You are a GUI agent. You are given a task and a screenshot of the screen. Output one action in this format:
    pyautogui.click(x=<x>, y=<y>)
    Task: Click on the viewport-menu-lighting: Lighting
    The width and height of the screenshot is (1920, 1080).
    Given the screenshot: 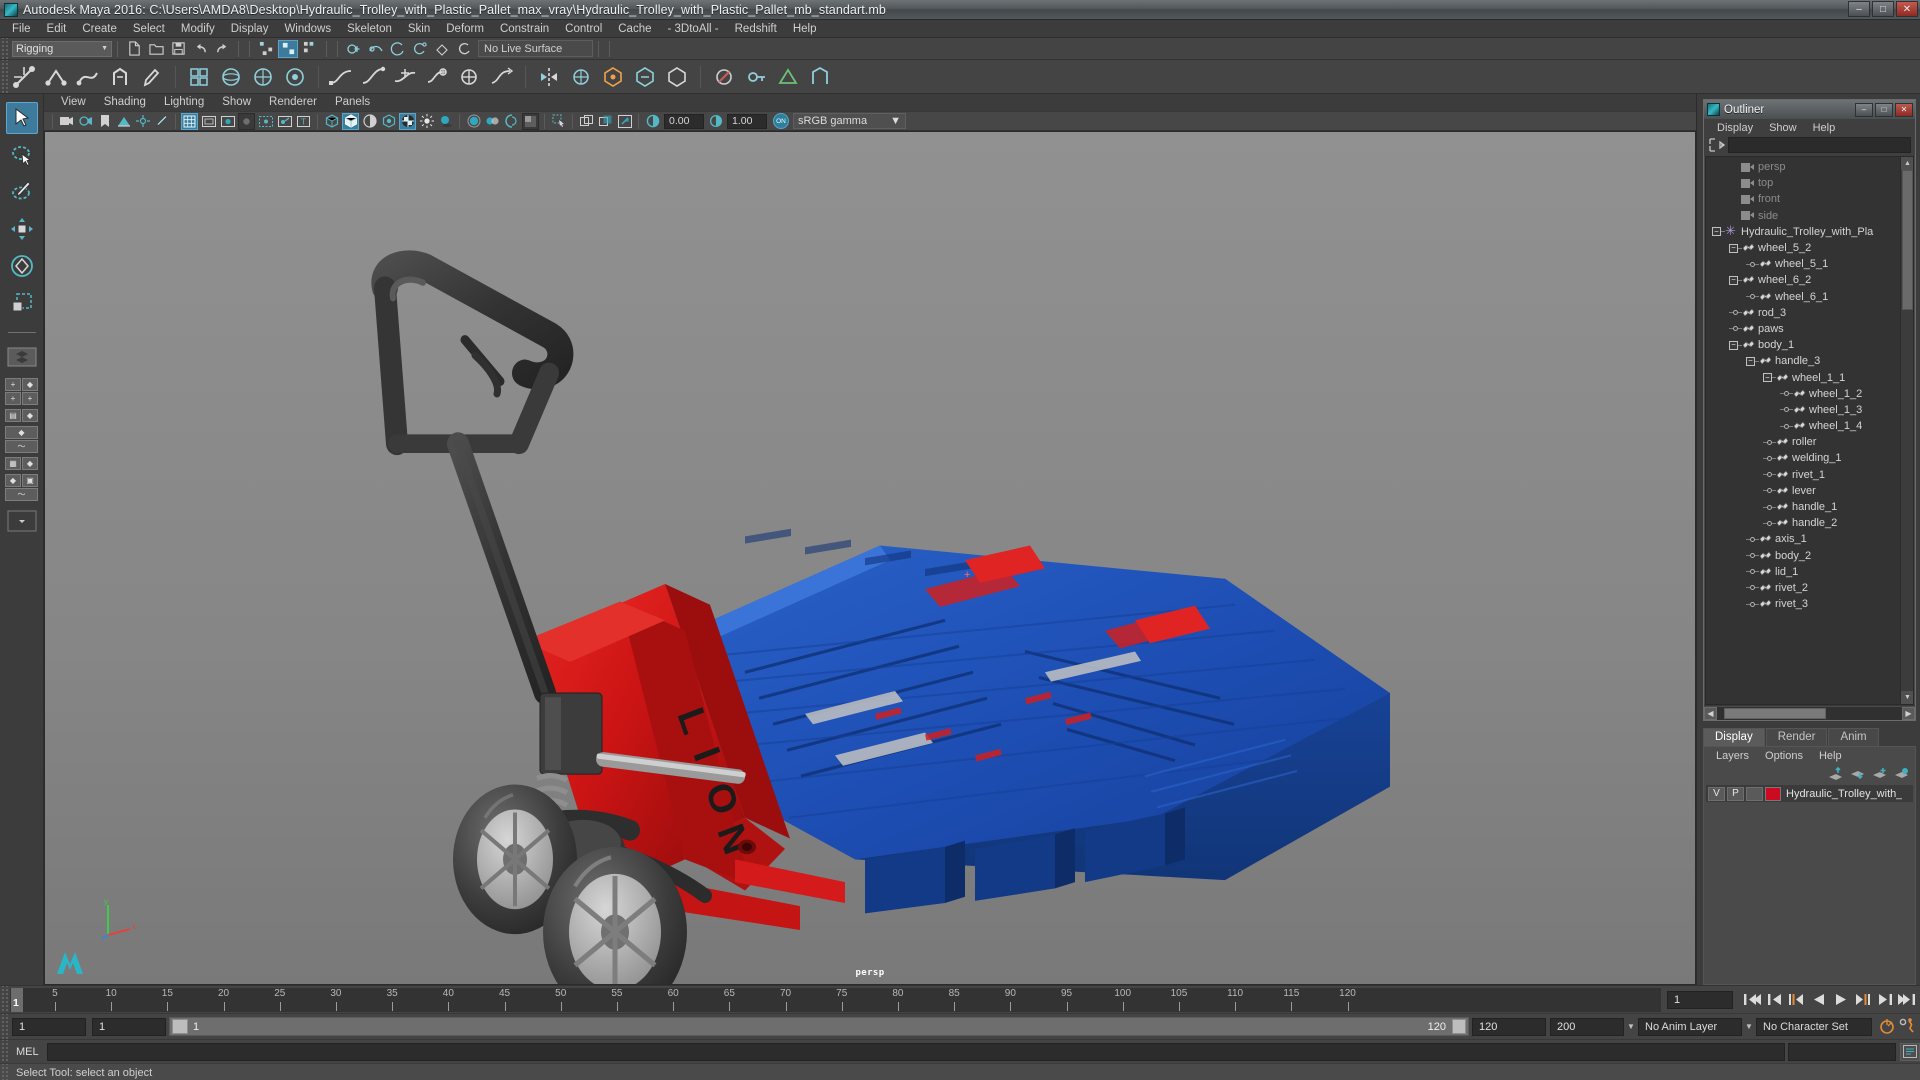 What is the action you would take?
    pyautogui.click(x=184, y=102)
    